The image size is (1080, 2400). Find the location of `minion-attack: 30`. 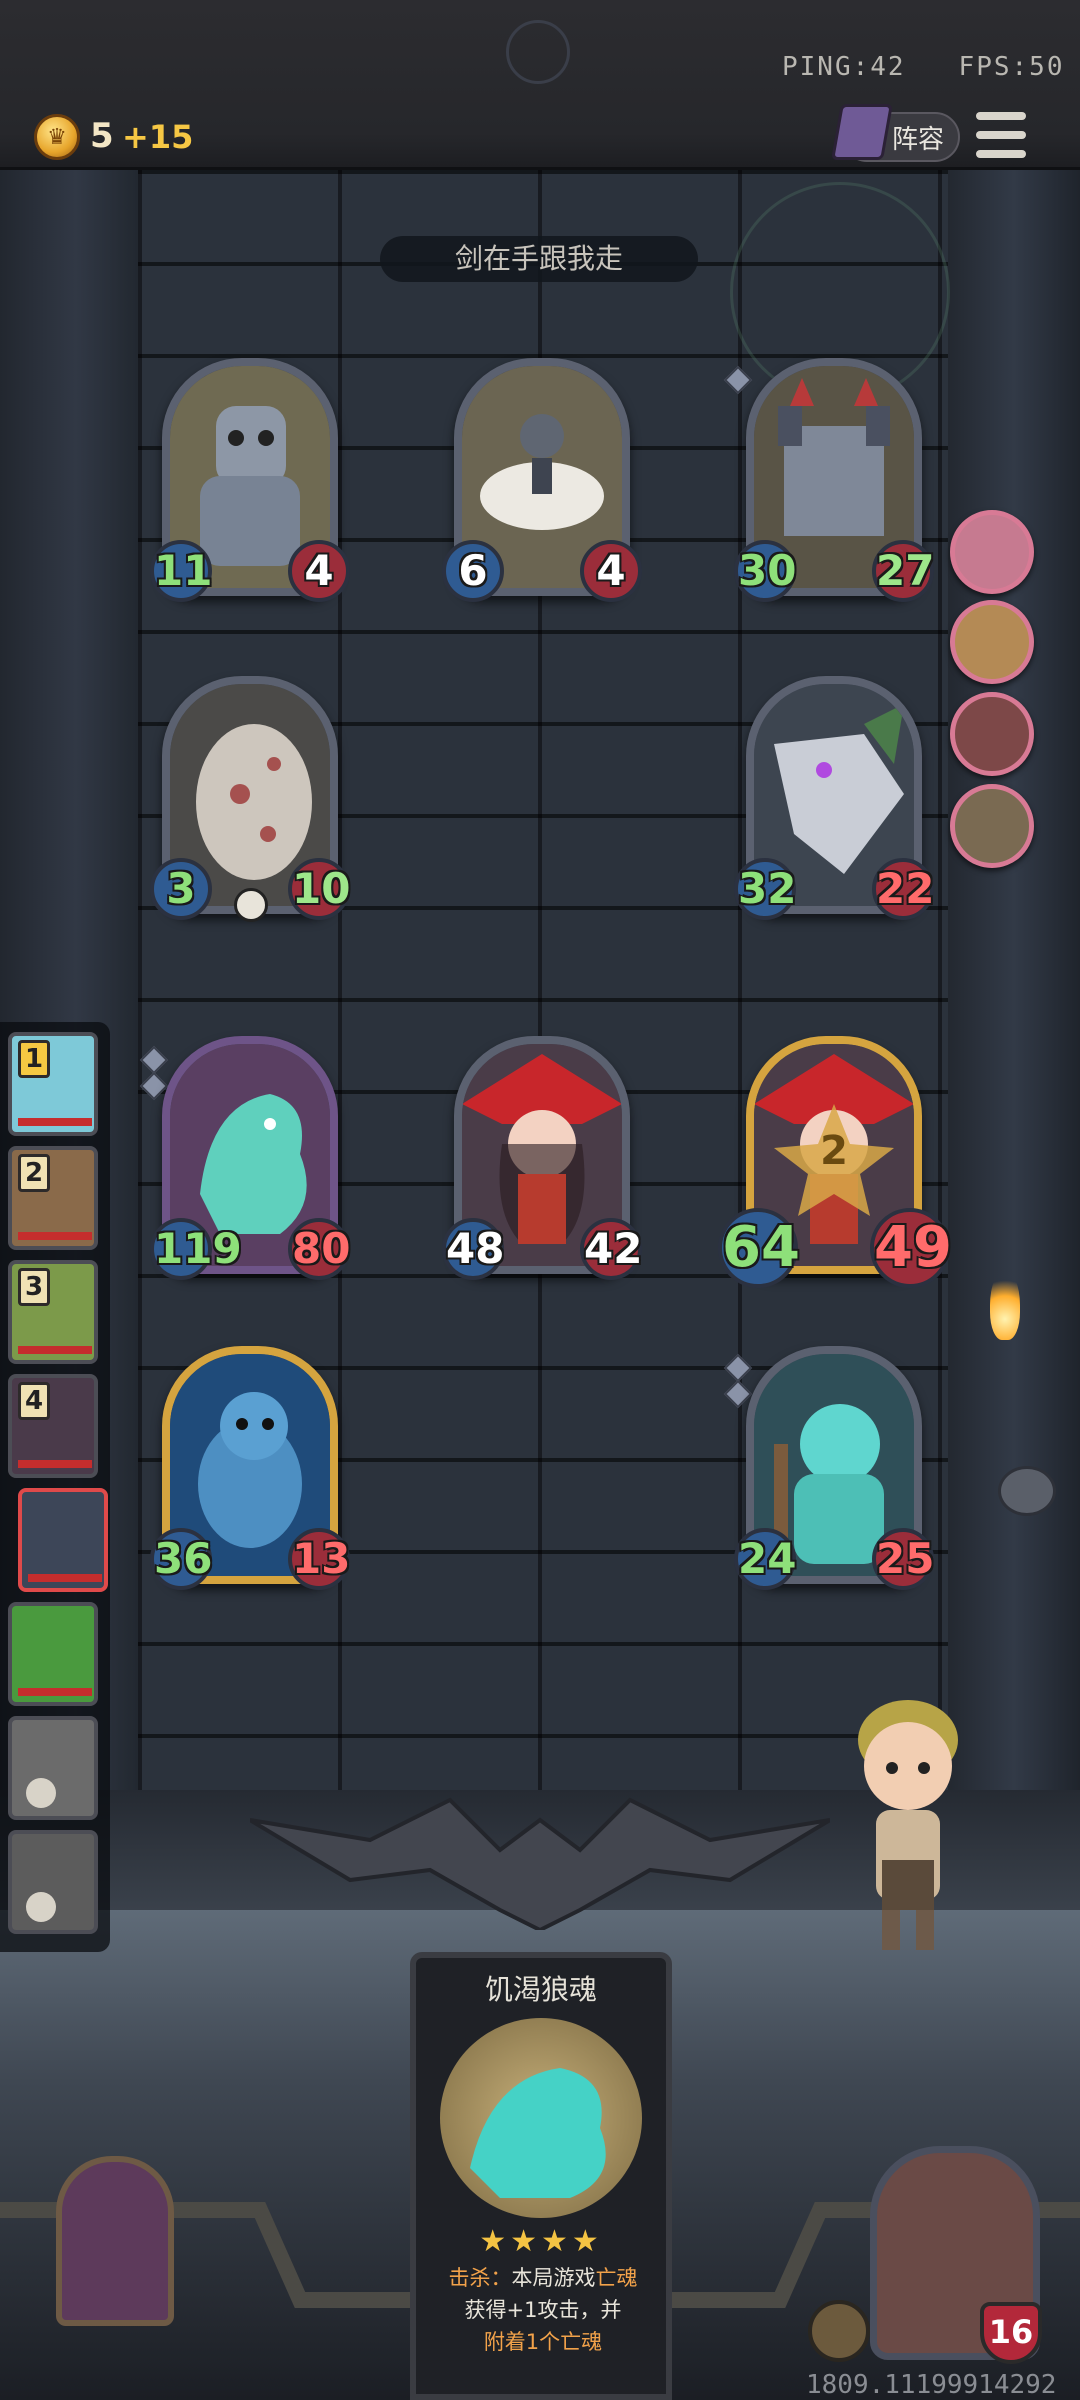

minion-attack: 30 is located at coordinates (765, 571).